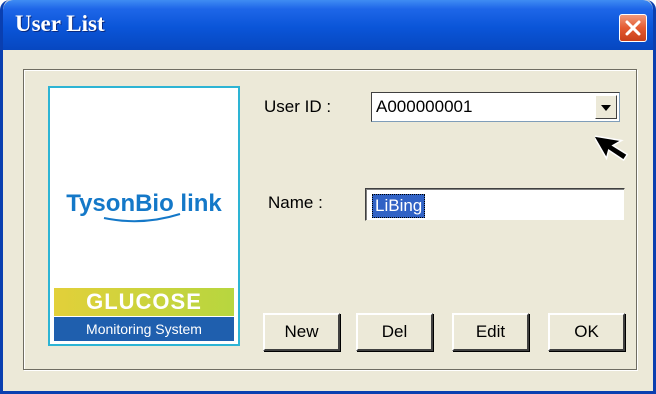 The width and height of the screenshot is (656, 394). What do you see at coordinates (490, 332) in the screenshot?
I see `edit-button: Edit` at bounding box center [490, 332].